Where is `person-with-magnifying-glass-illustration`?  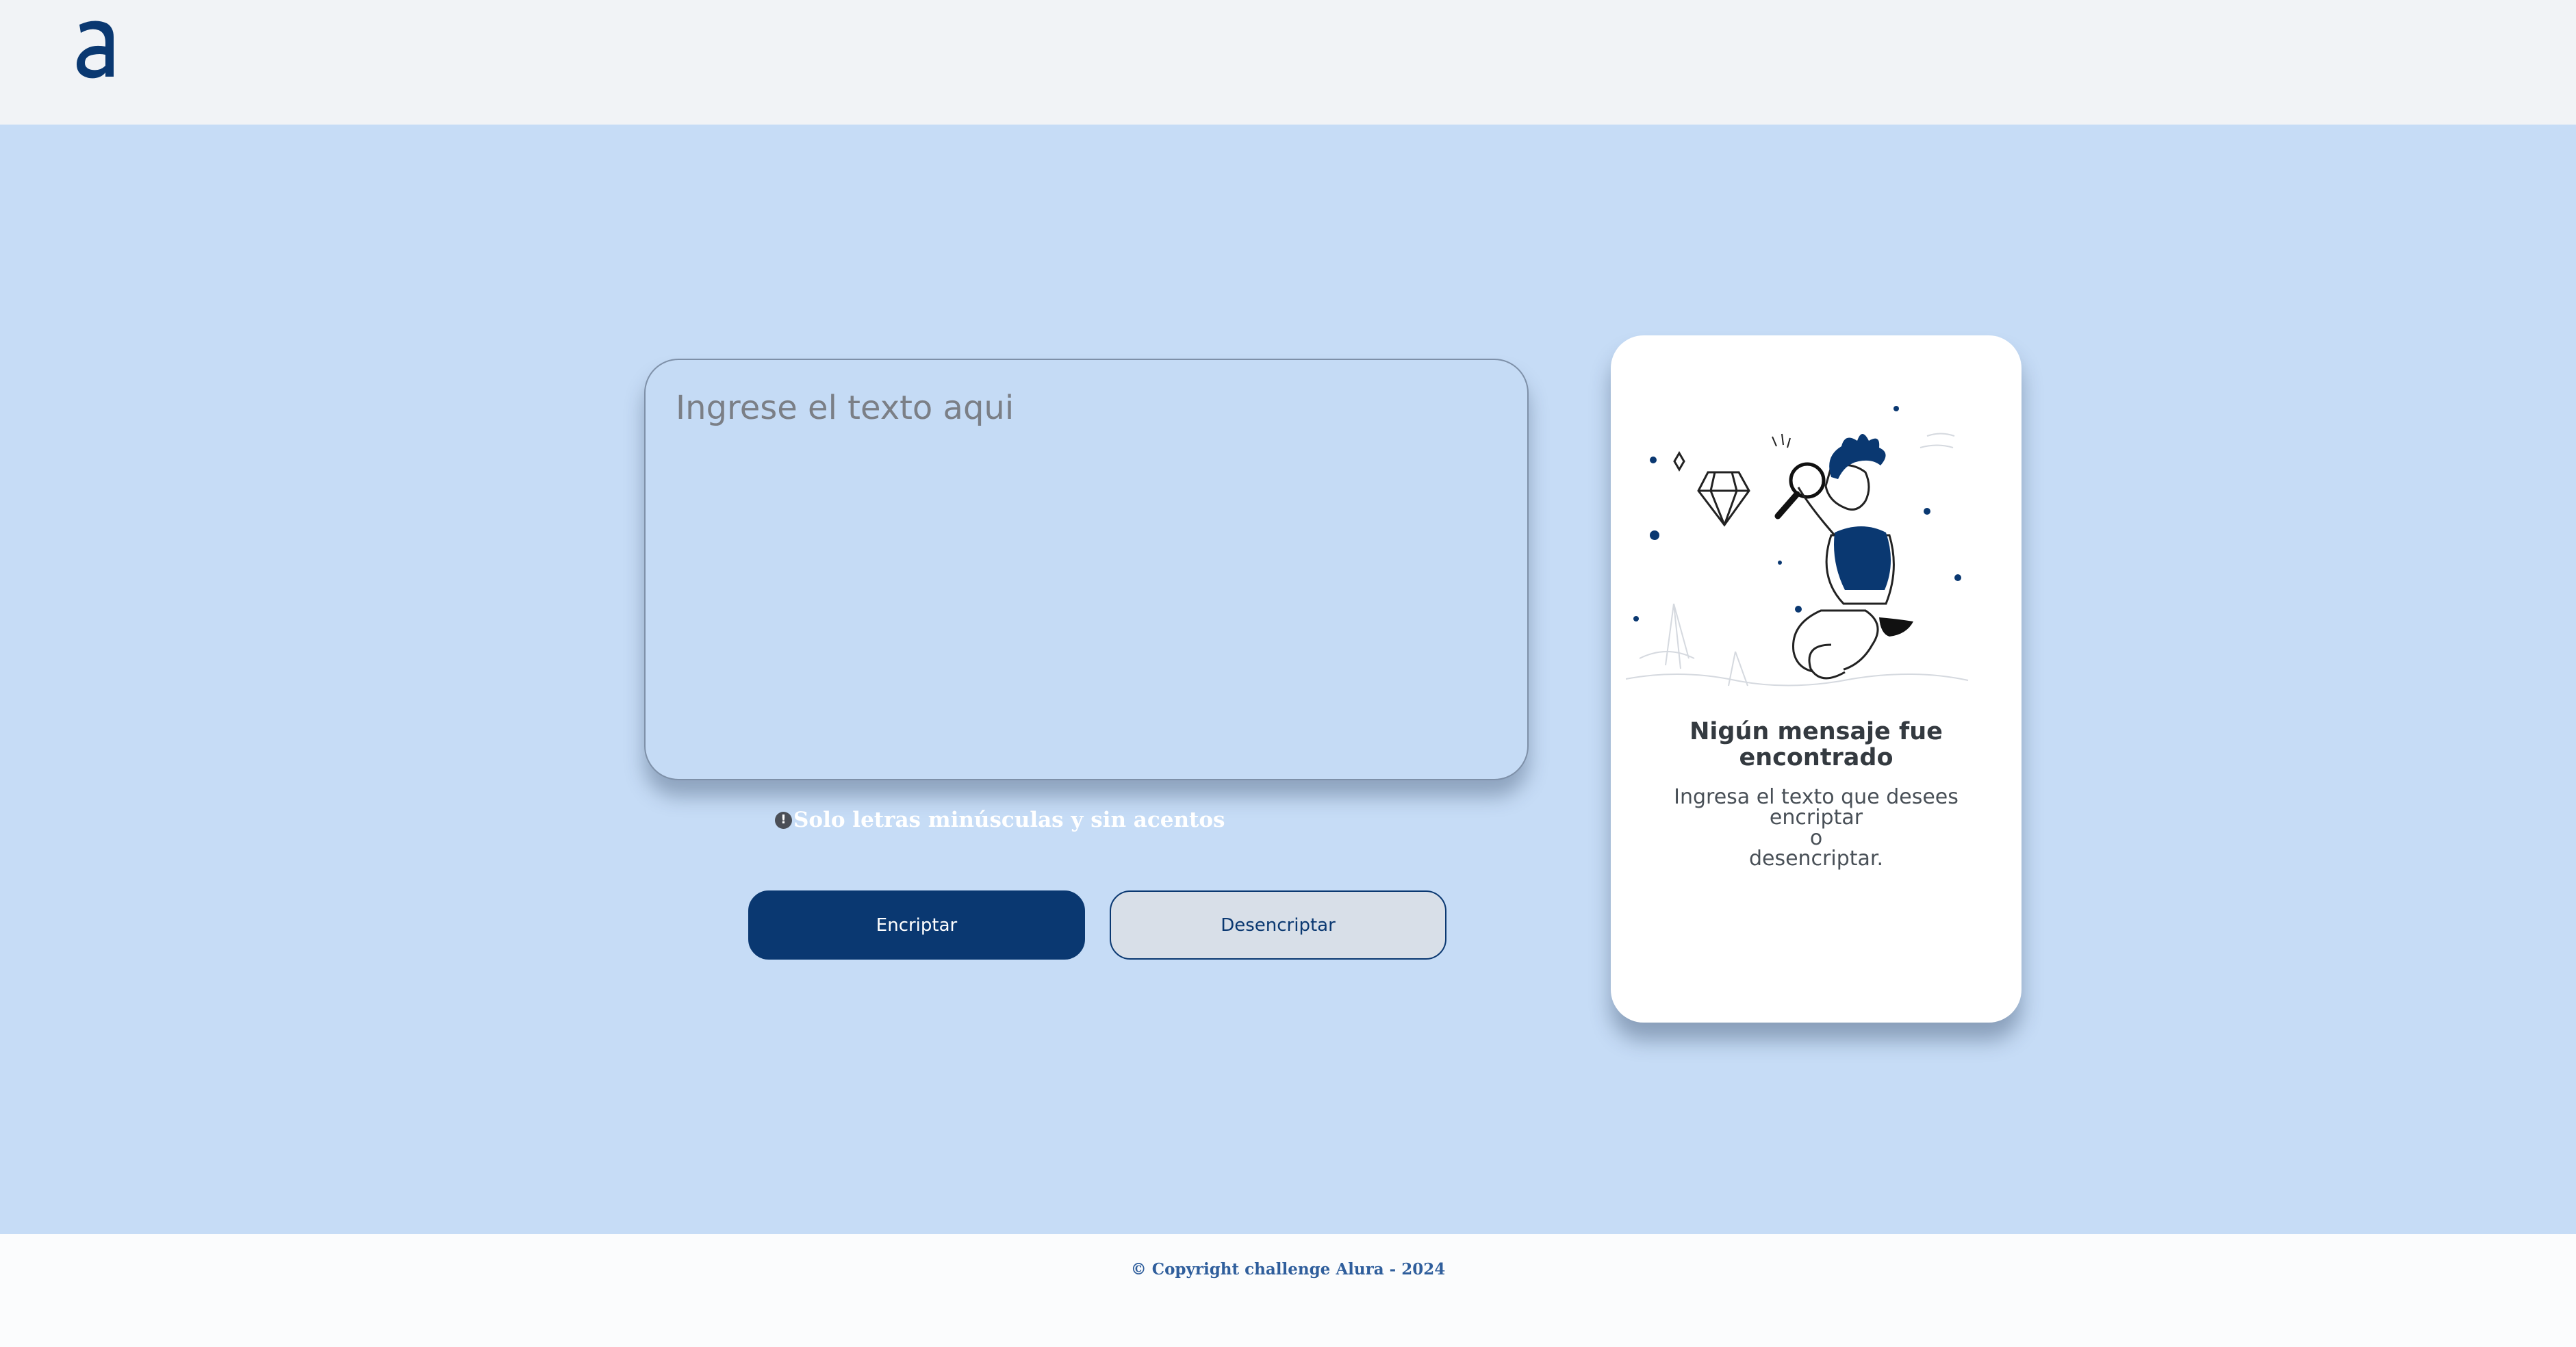
person-with-magnifying-glass-illustration is located at coordinates (1797, 546).